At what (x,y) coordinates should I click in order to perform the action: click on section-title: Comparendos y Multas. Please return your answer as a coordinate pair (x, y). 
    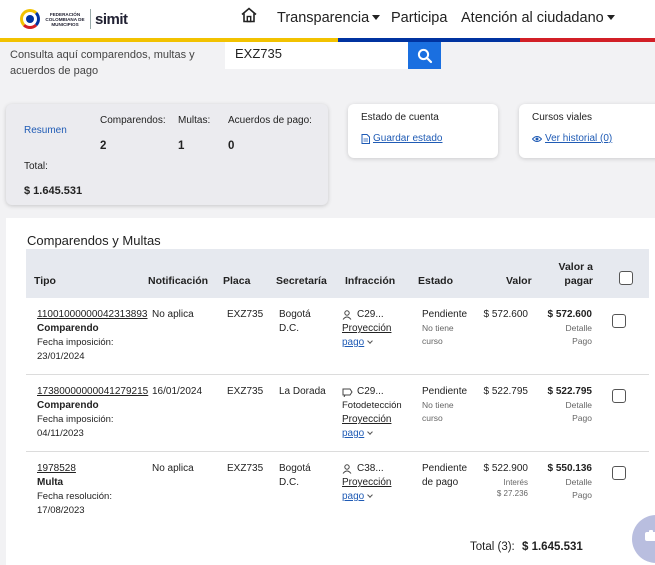
    Looking at the image, I should click on (94, 240).